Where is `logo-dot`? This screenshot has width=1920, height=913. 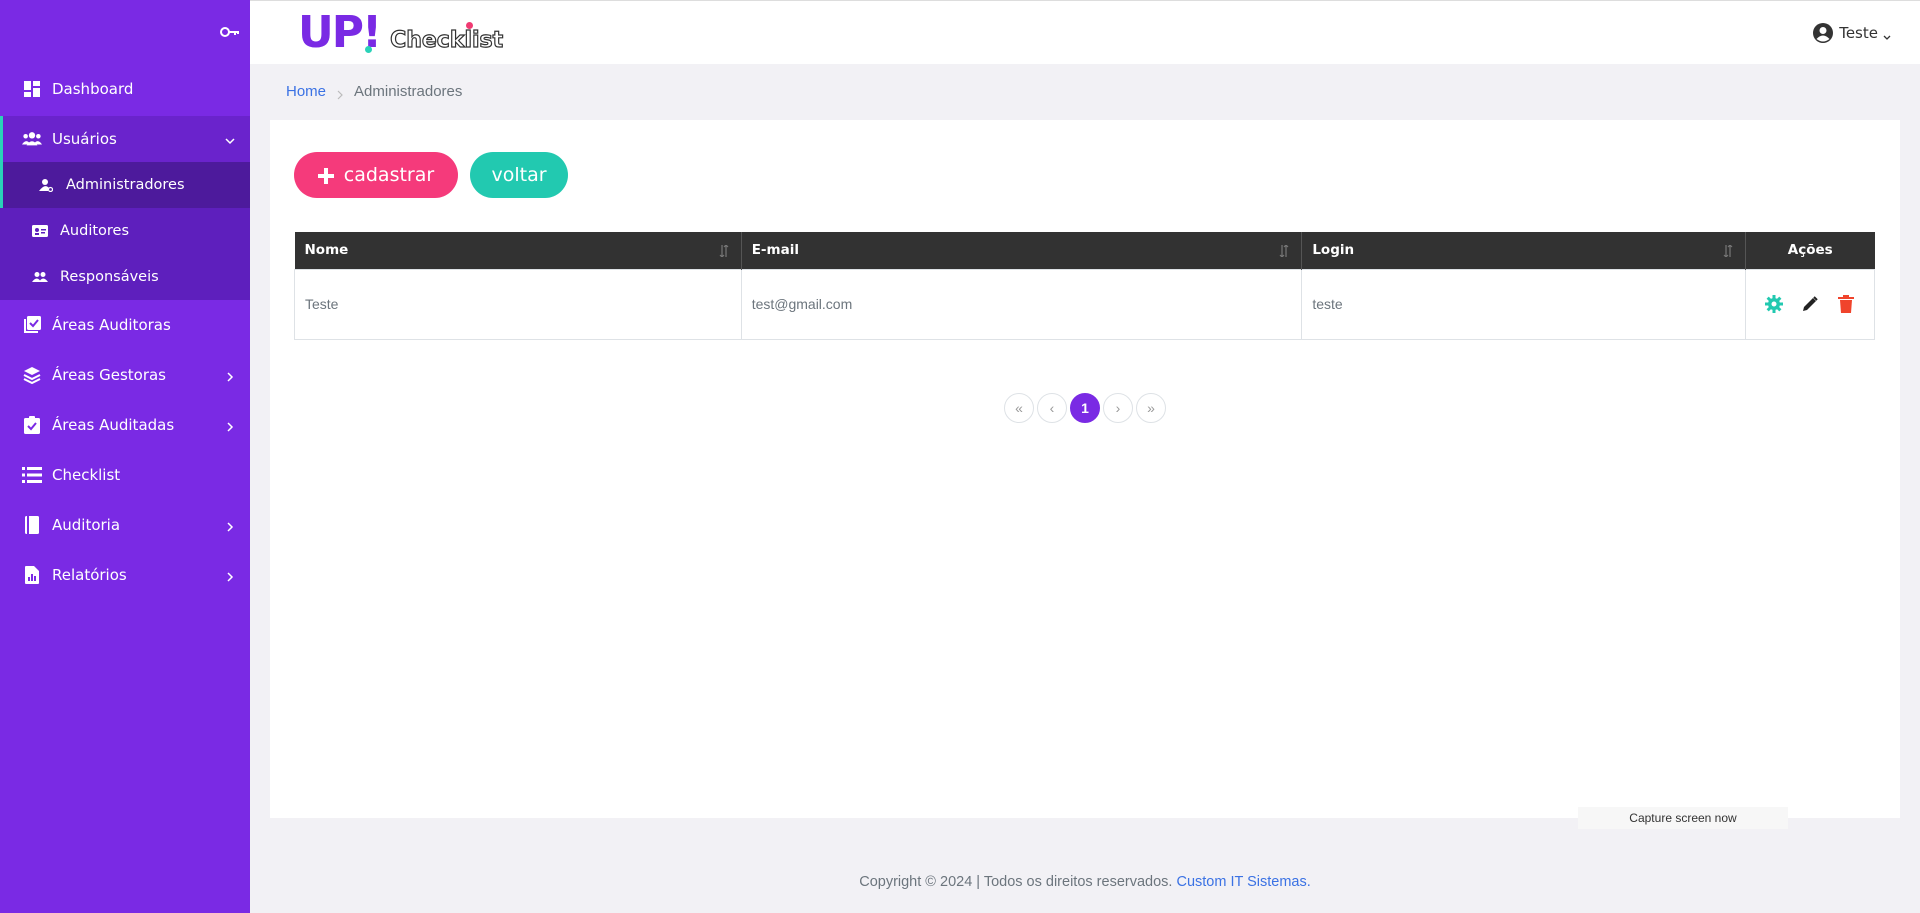
logo-dot is located at coordinates (368, 49).